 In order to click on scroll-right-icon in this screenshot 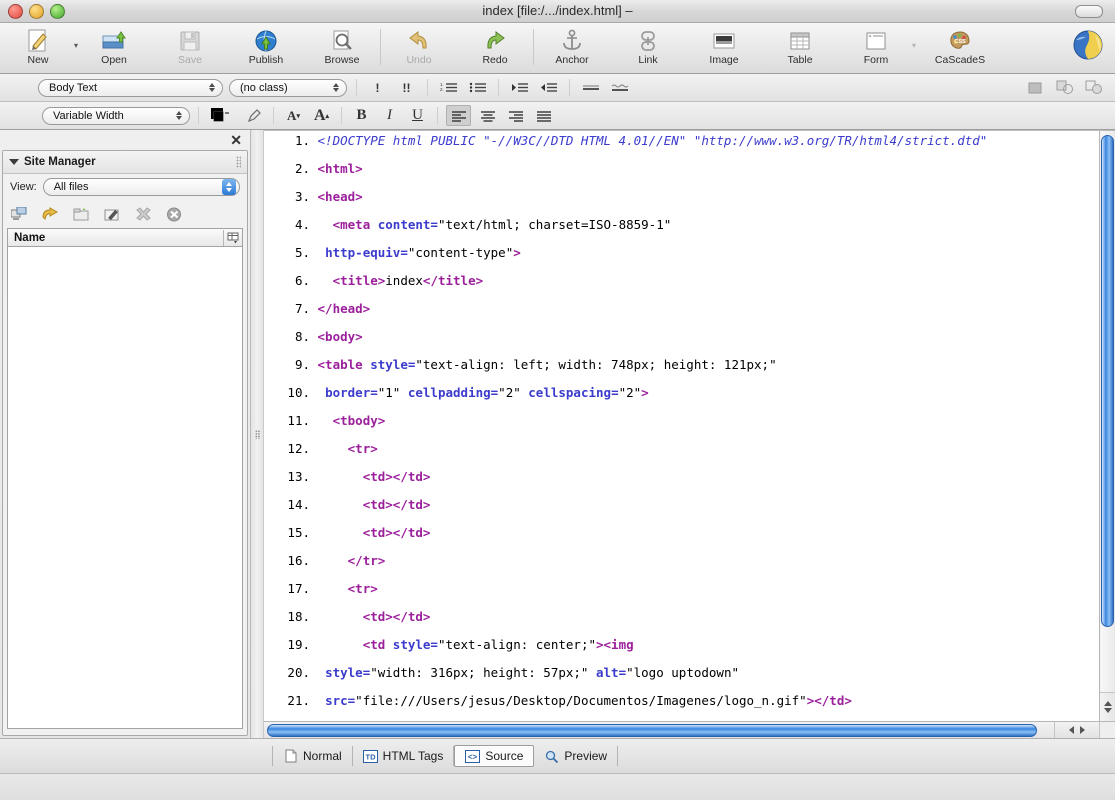, I will do `click(1082, 730)`.